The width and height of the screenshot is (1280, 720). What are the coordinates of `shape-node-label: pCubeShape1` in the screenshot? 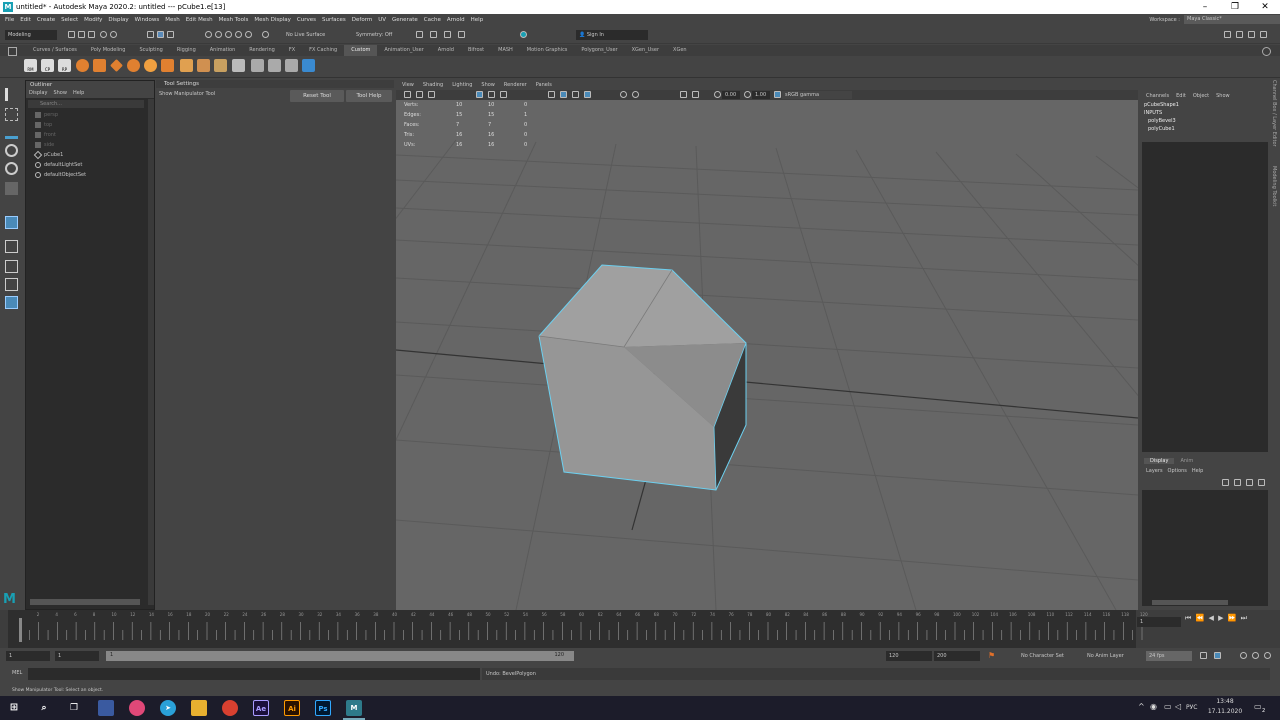 It's located at (1161, 105).